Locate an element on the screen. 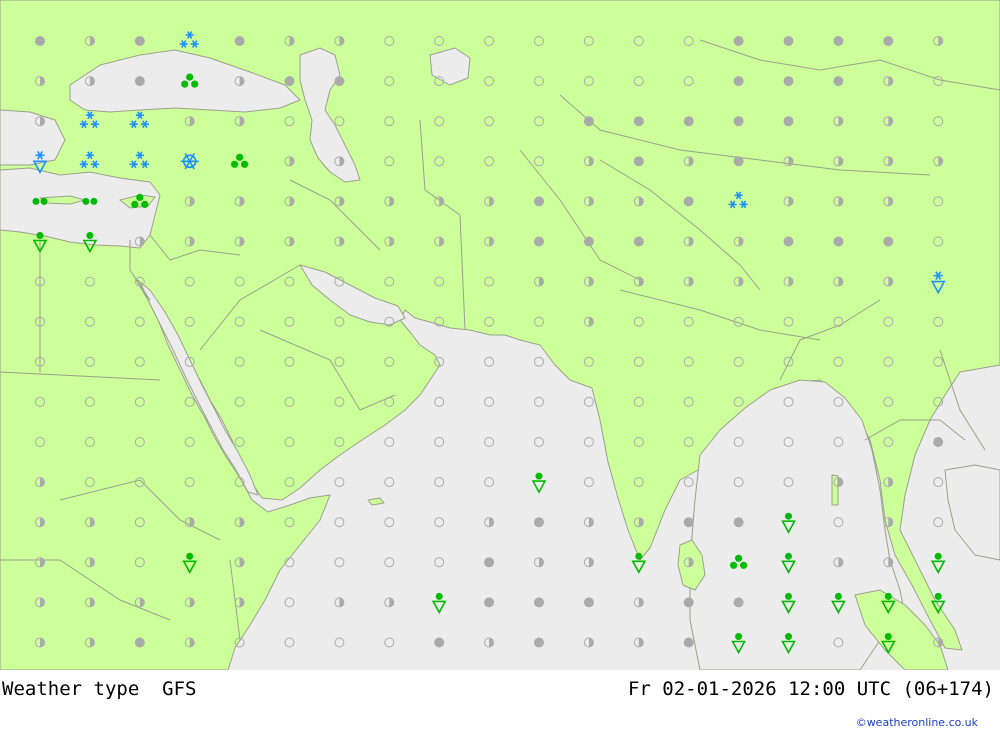  map-title-text: Weather type is located at coordinates (71, 689).